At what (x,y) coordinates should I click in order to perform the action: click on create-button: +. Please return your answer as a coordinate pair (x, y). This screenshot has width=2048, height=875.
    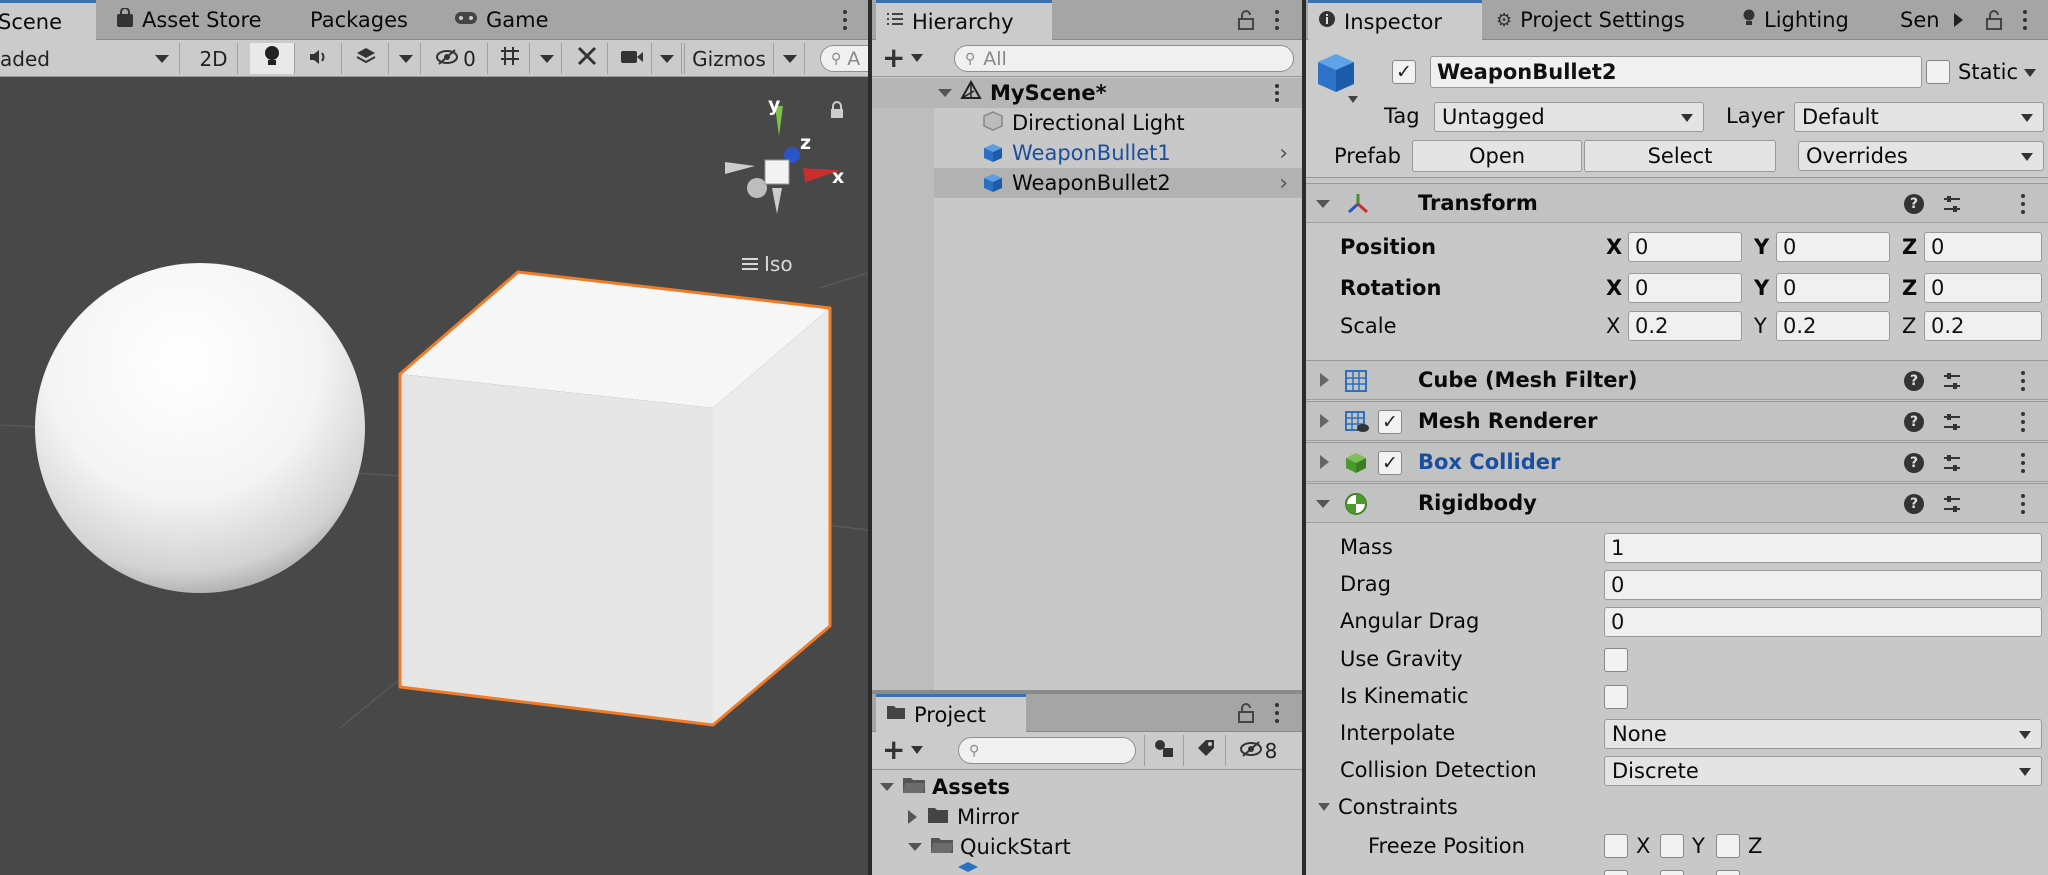
    Looking at the image, I should click on (907, 58).